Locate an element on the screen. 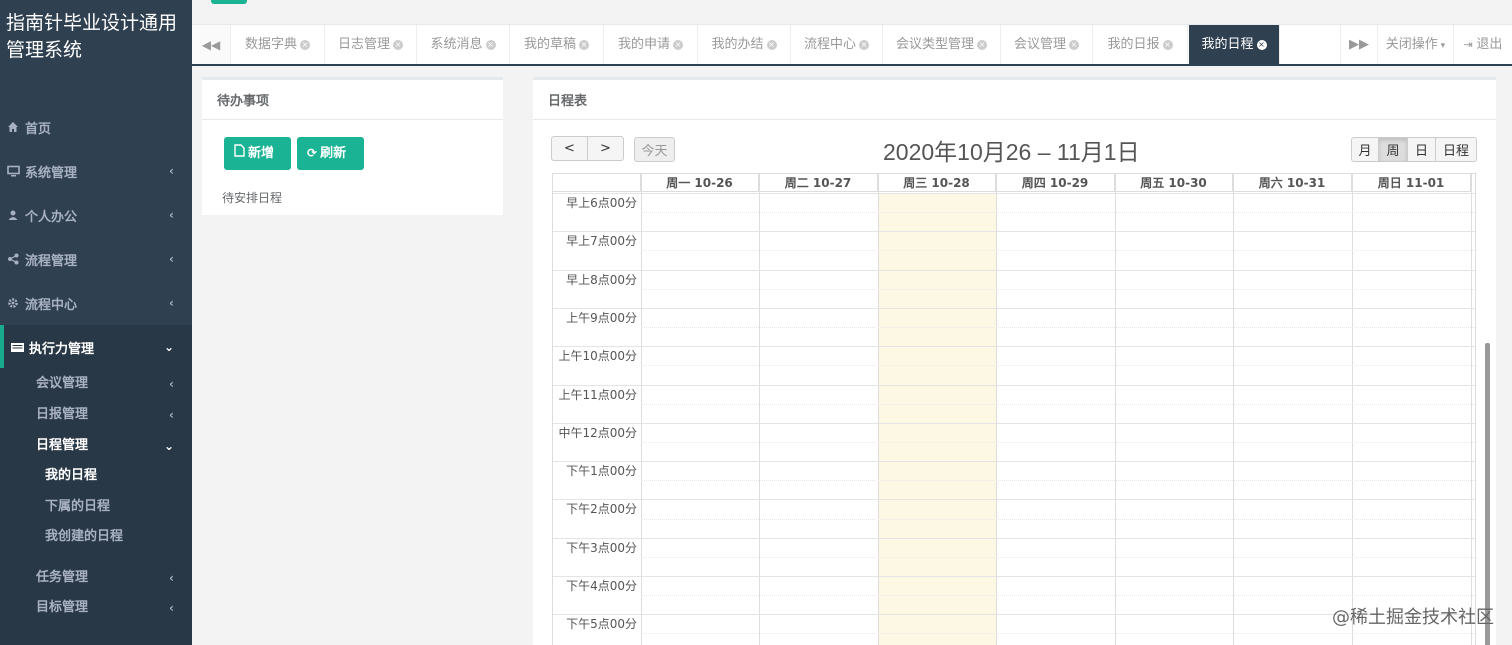 The image size is (1512, 645). sidebar-item-execution: 执行力管理 ⌄ is located at coordinates (96, 347).